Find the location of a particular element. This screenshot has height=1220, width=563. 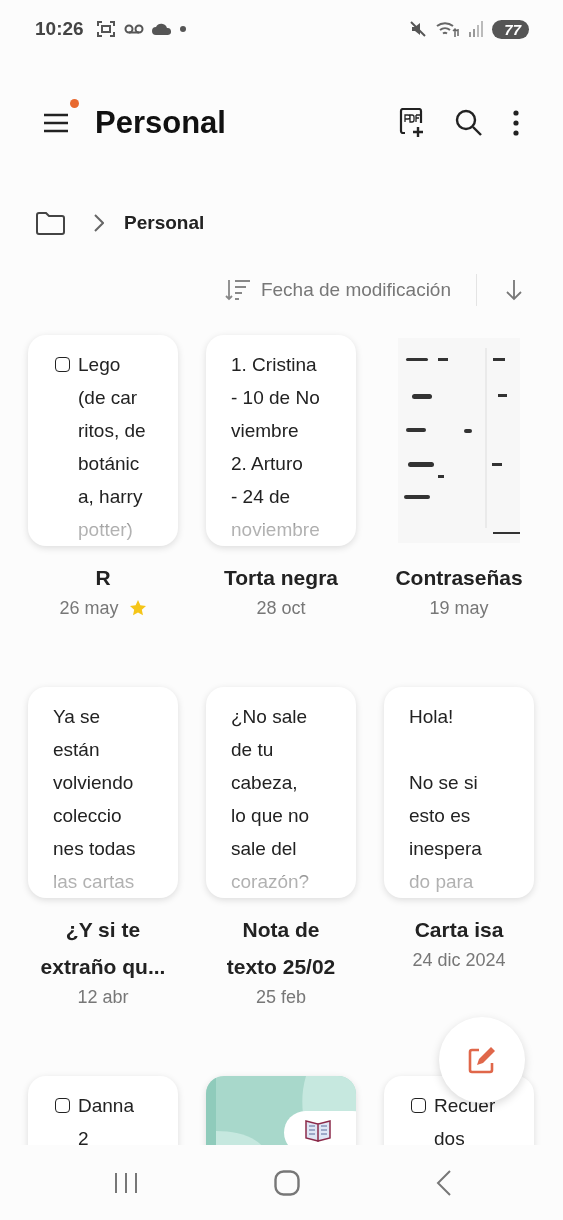

home-icon is located at coordinates (287, 1182).